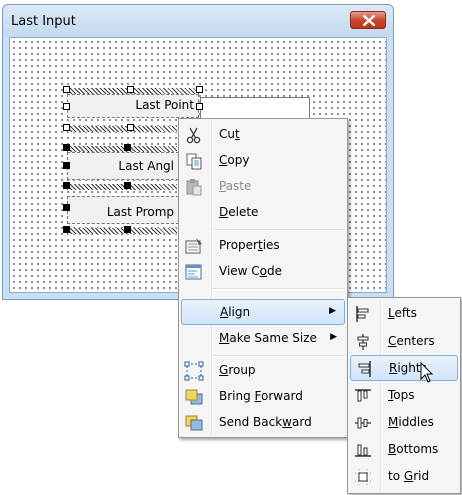 The image size is (462, 495). What do you see at coordinates (133, 106) in the screenshot?
I see `label-control: Last Point` at bounding box center [133, 106].